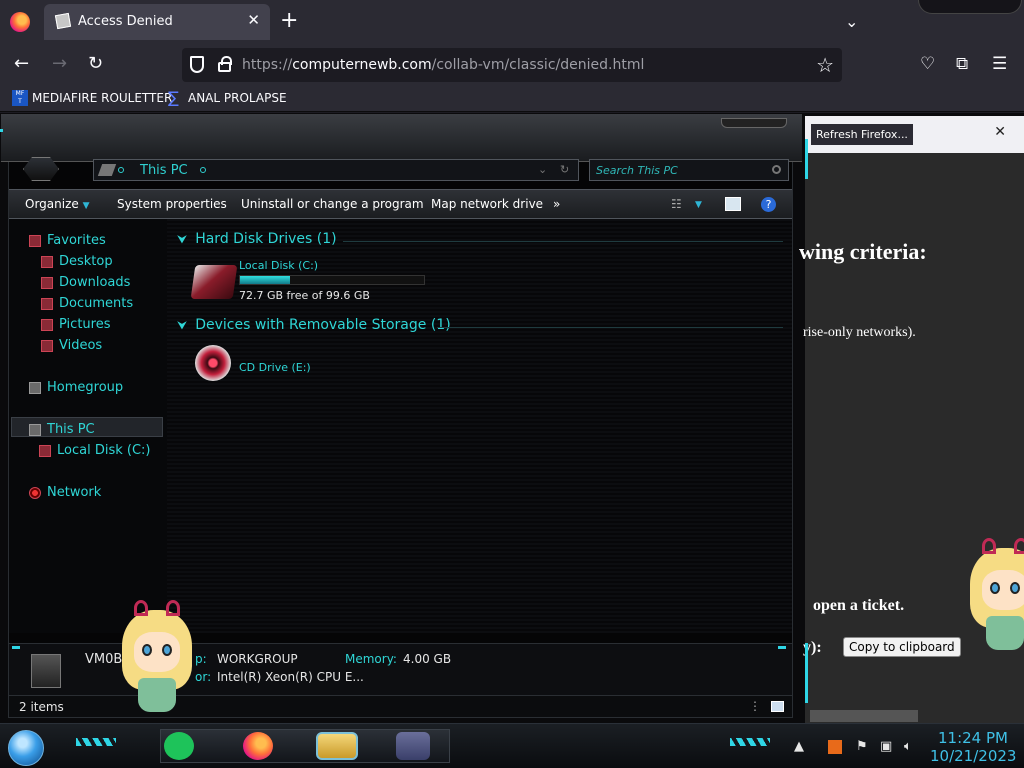 The image size is (1024, 768). I want to click on drive-e-name: CD Drive (E:), so click(275, 367).